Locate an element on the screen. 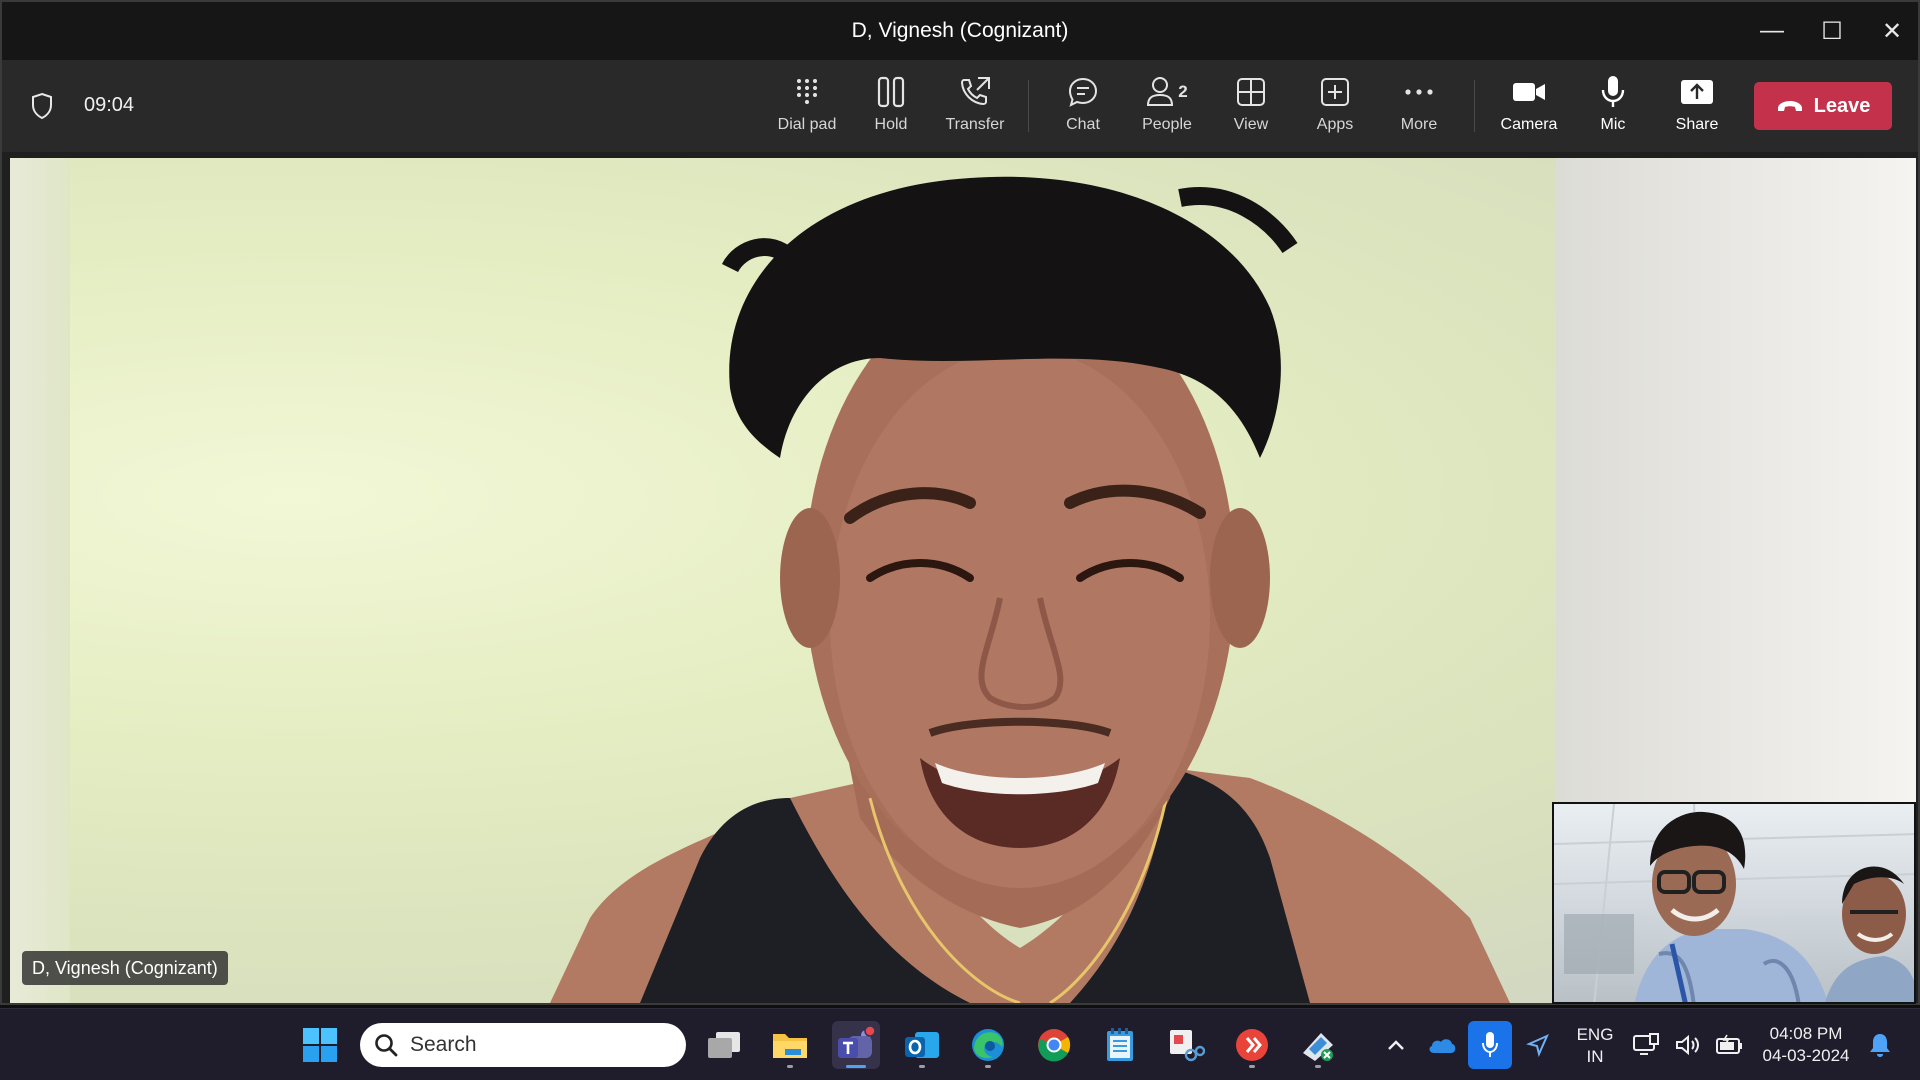 This screenshot has height=1080, width=1920. task-view-button is located at coordinates (724, 1045).